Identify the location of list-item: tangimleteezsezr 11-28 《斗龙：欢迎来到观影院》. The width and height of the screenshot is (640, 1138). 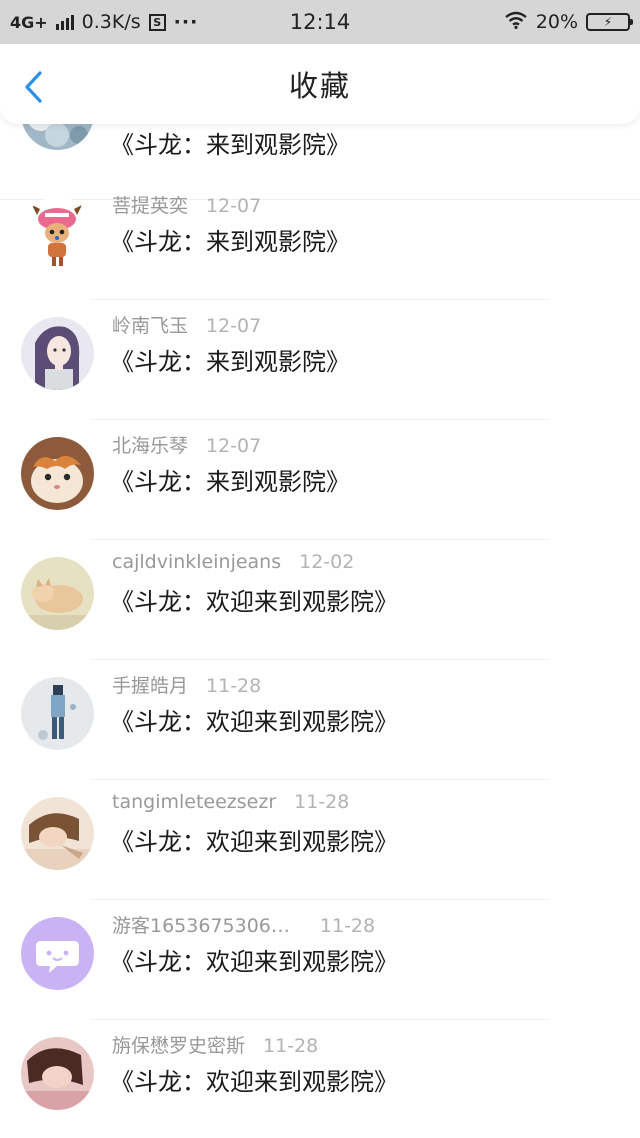
(320, 840).